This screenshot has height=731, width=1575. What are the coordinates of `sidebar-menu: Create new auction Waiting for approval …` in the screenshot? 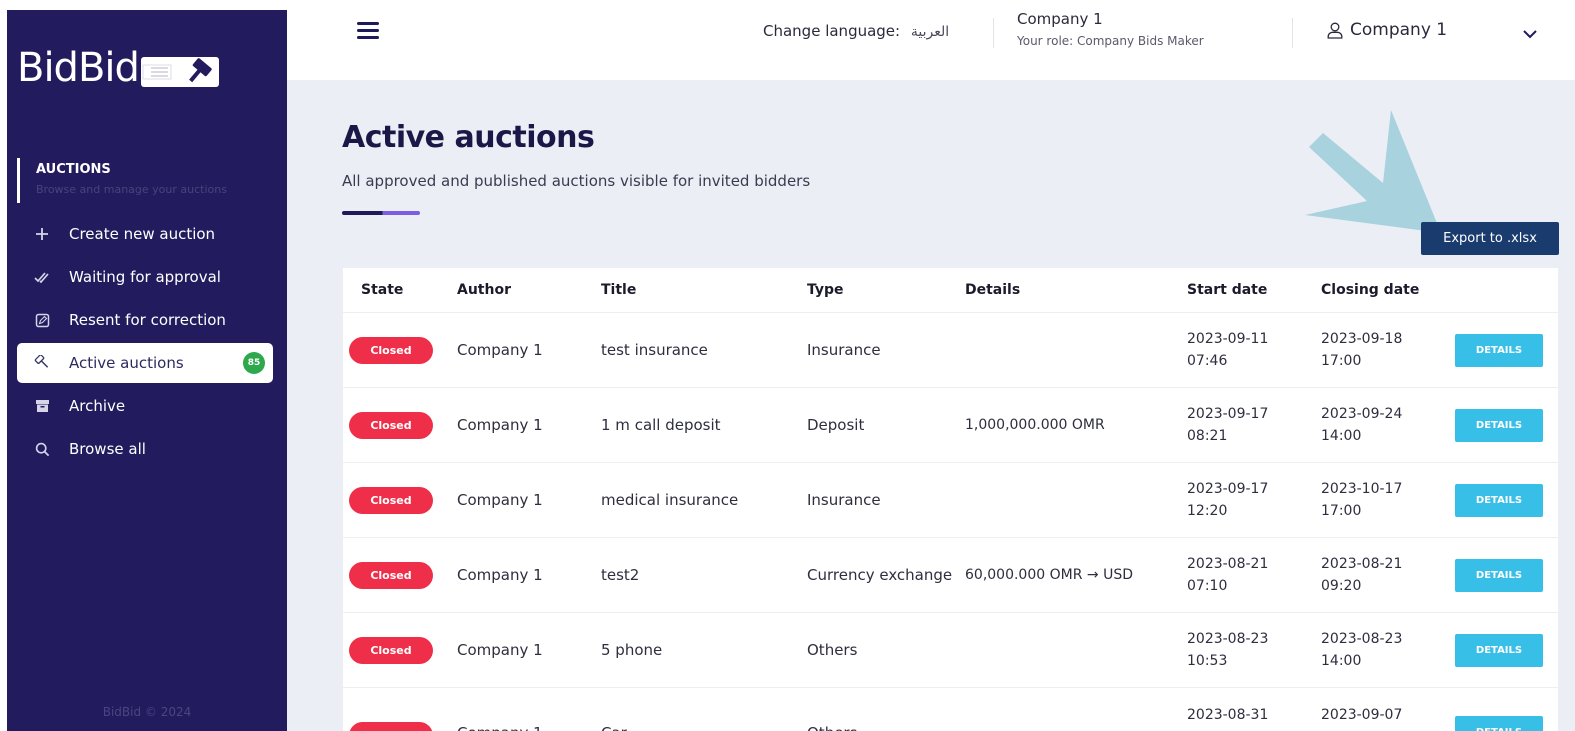 It's located at (145, 343).